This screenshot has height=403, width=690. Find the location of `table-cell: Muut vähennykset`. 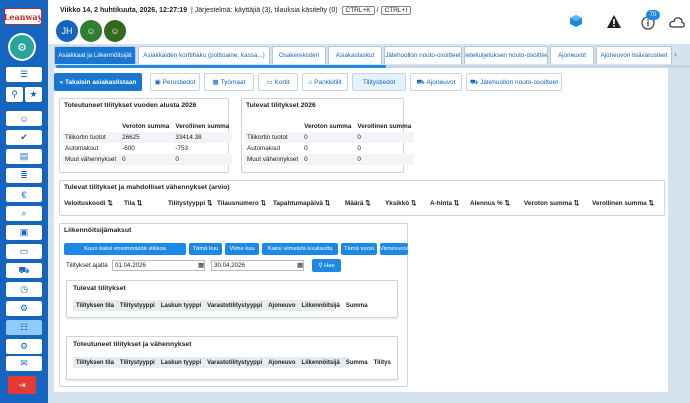

table-cell: Muut vähennykset is located at coordinates (91, 159).